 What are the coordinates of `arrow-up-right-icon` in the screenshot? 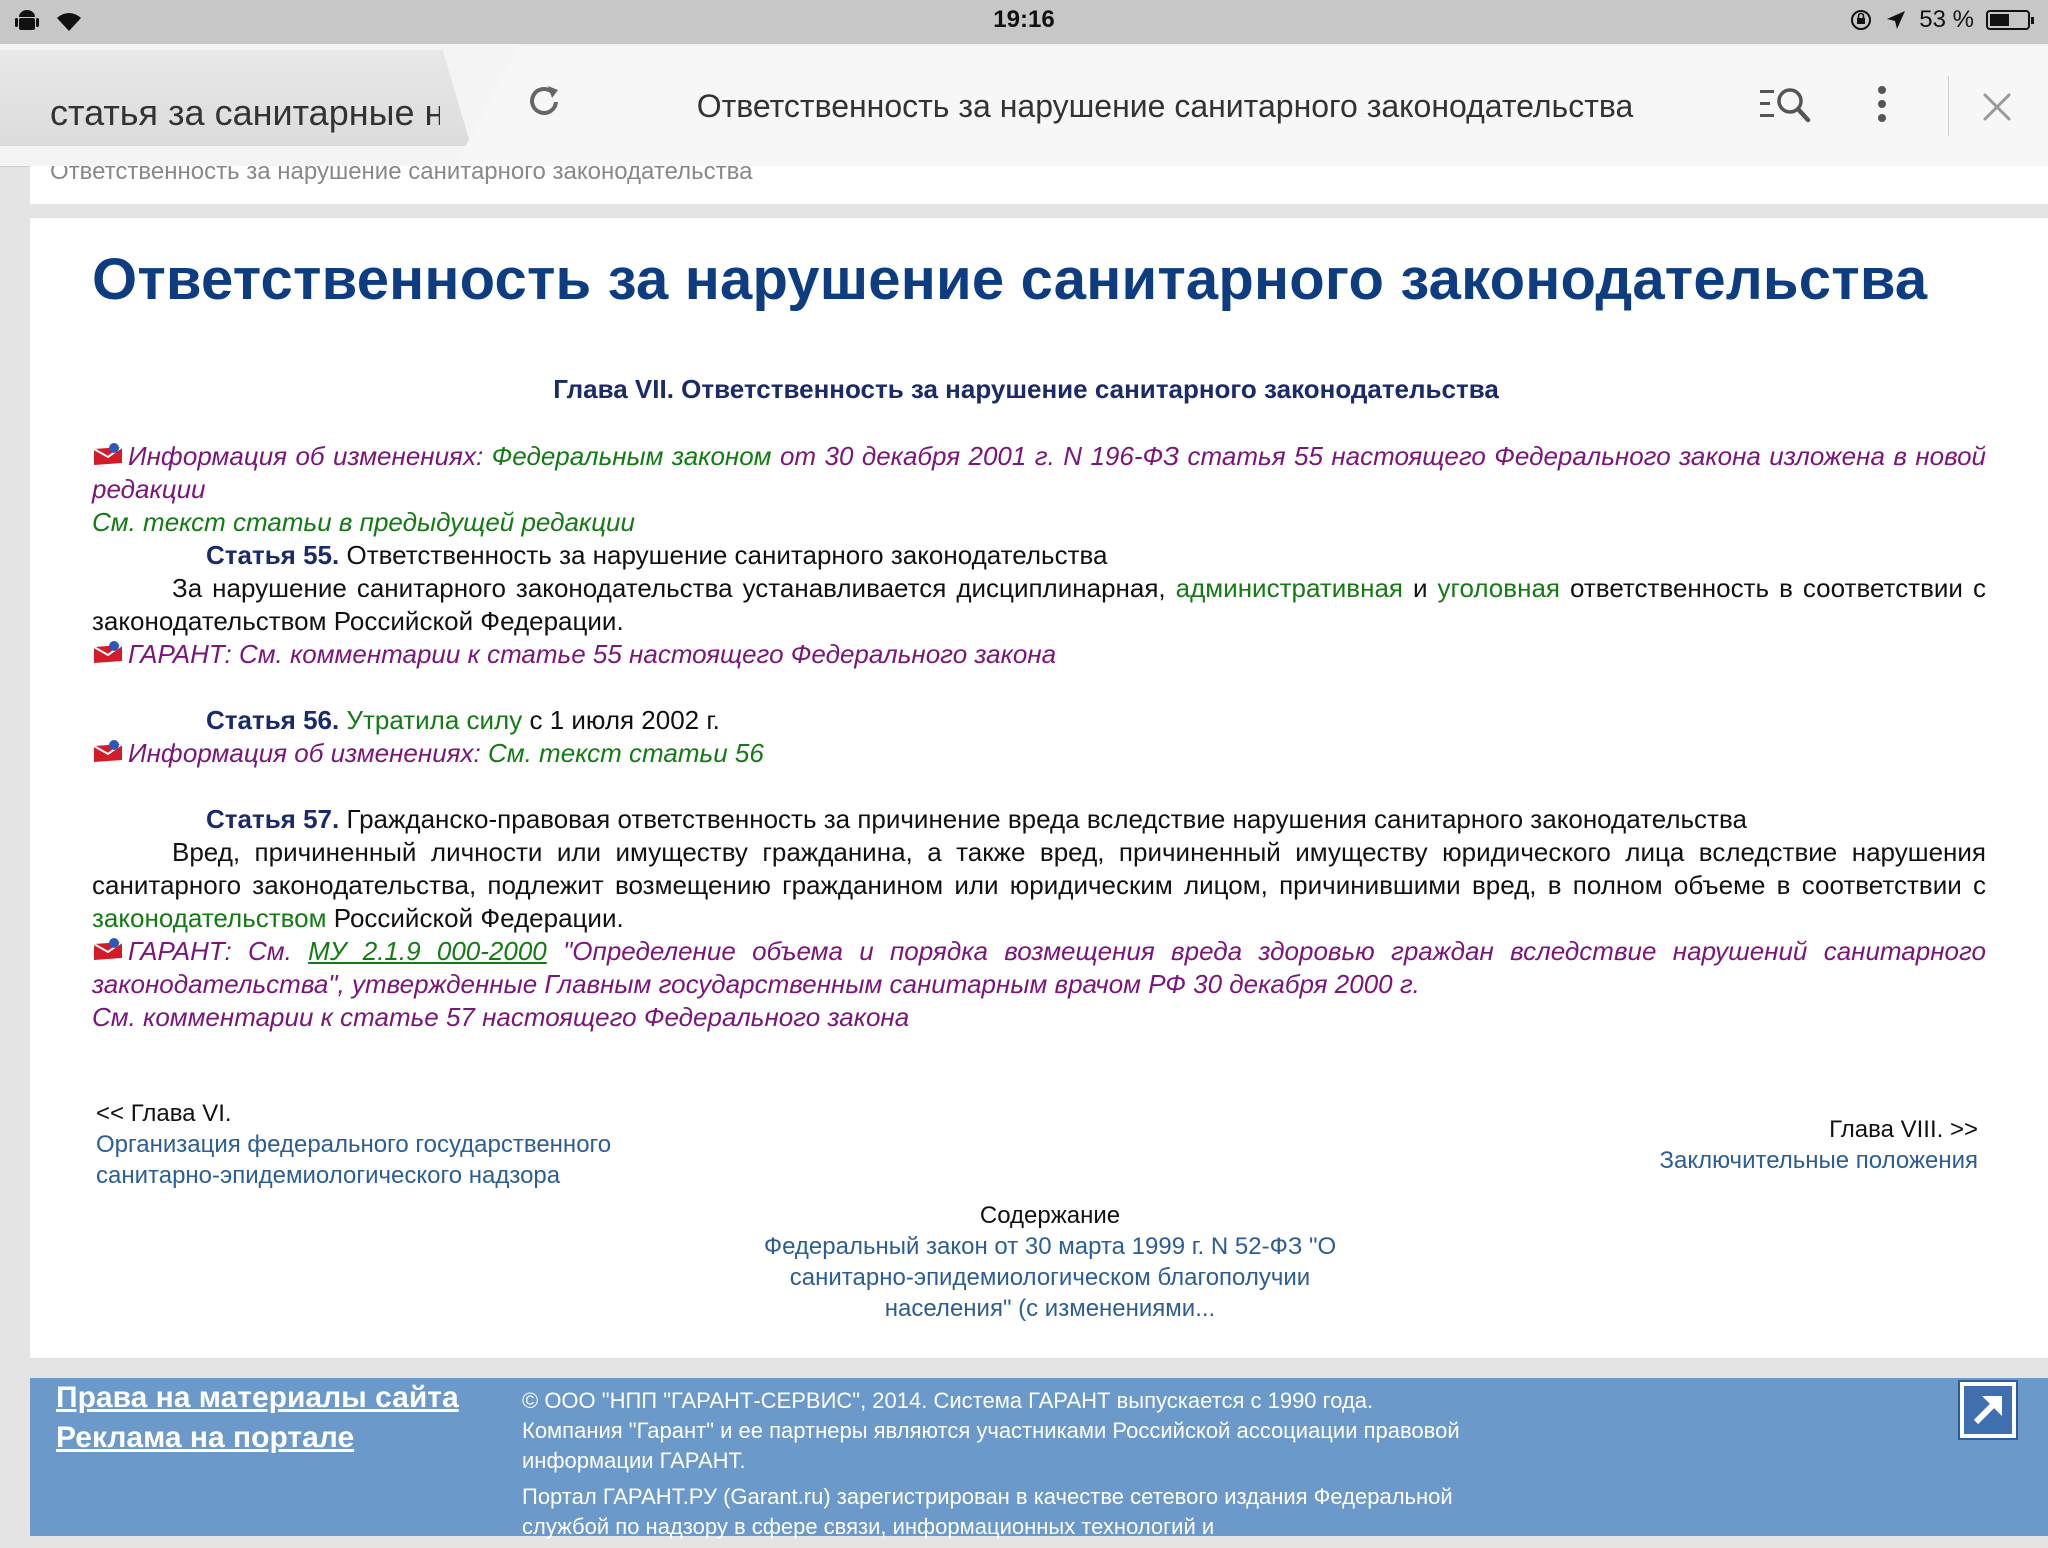 It's located at (1988, 1410).